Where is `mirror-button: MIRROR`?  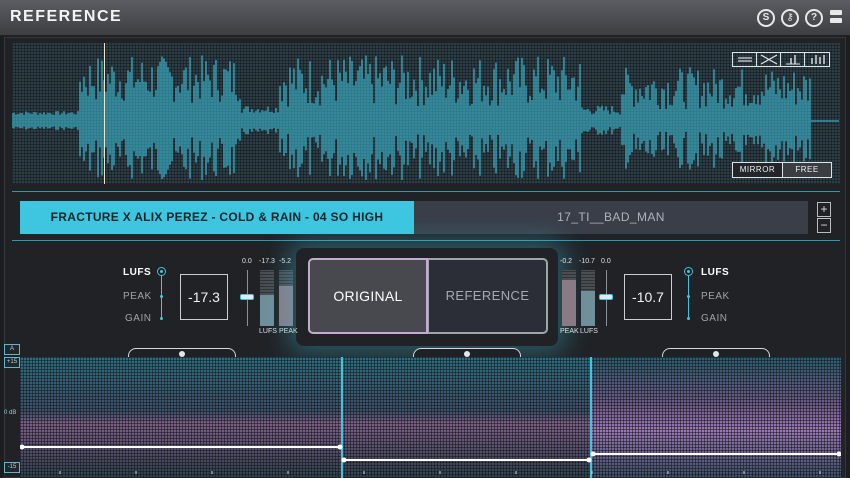
mirror-button: MIRROR is located at coordinates (758, 170).